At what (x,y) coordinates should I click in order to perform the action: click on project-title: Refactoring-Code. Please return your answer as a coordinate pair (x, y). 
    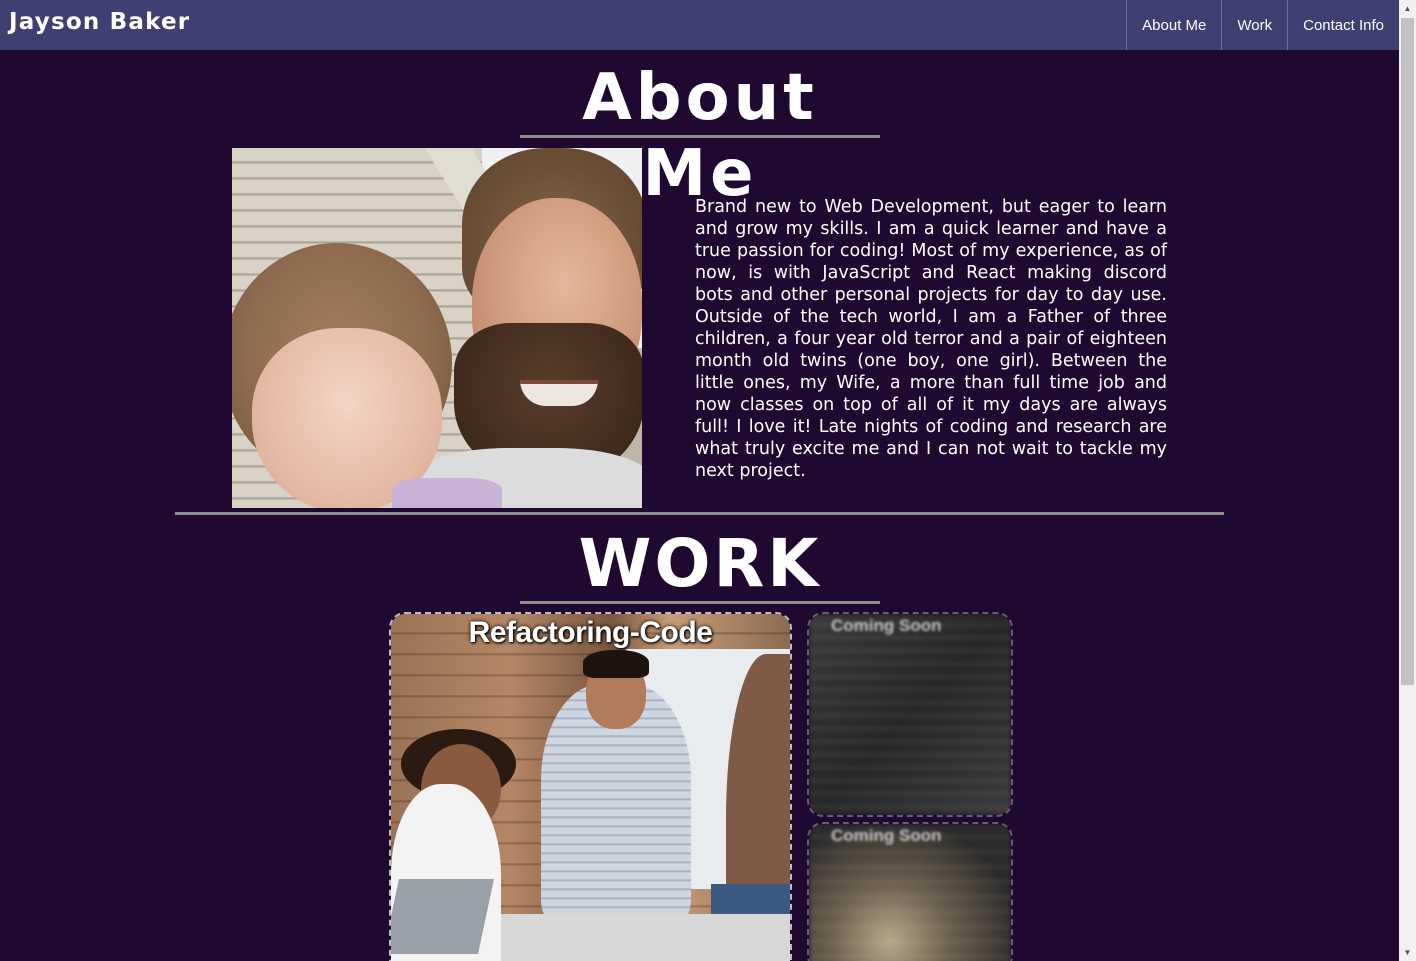
    Looking at the image, I should click on (590, 632).